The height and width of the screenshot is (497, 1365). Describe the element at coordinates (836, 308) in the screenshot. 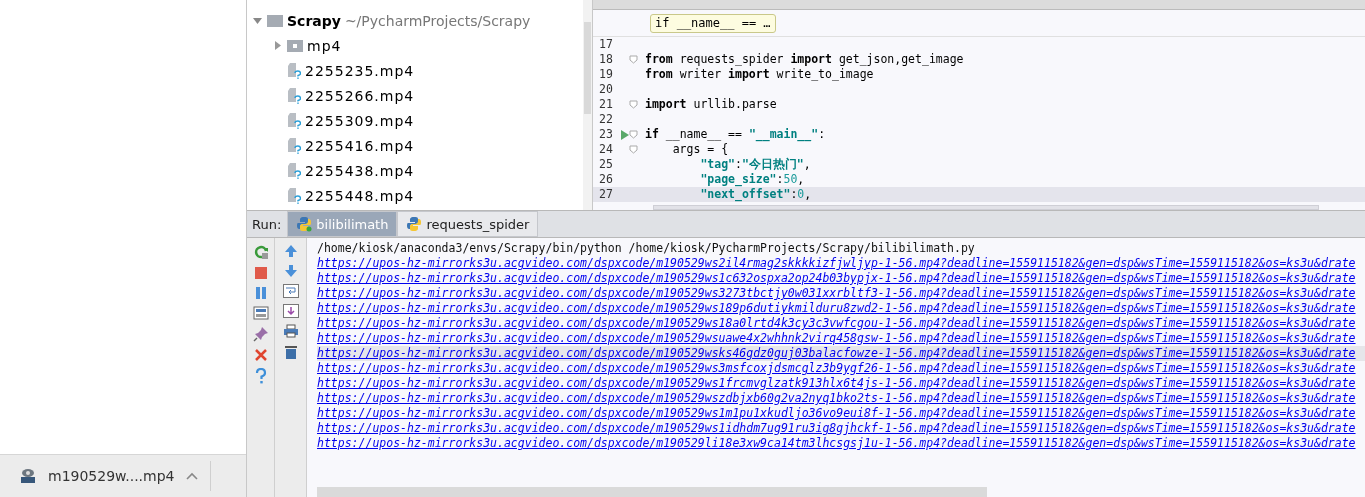

I see `url-link: https://upos-hz-mirrorks3u.acgvideo.com/dspxcode/m190529ws189p6dutiykmilduru8zwd2-1-56.mp4?deadline=1559115182&gen=dsp&wsTime=1559115182&os=ks3u&drate` at that location.